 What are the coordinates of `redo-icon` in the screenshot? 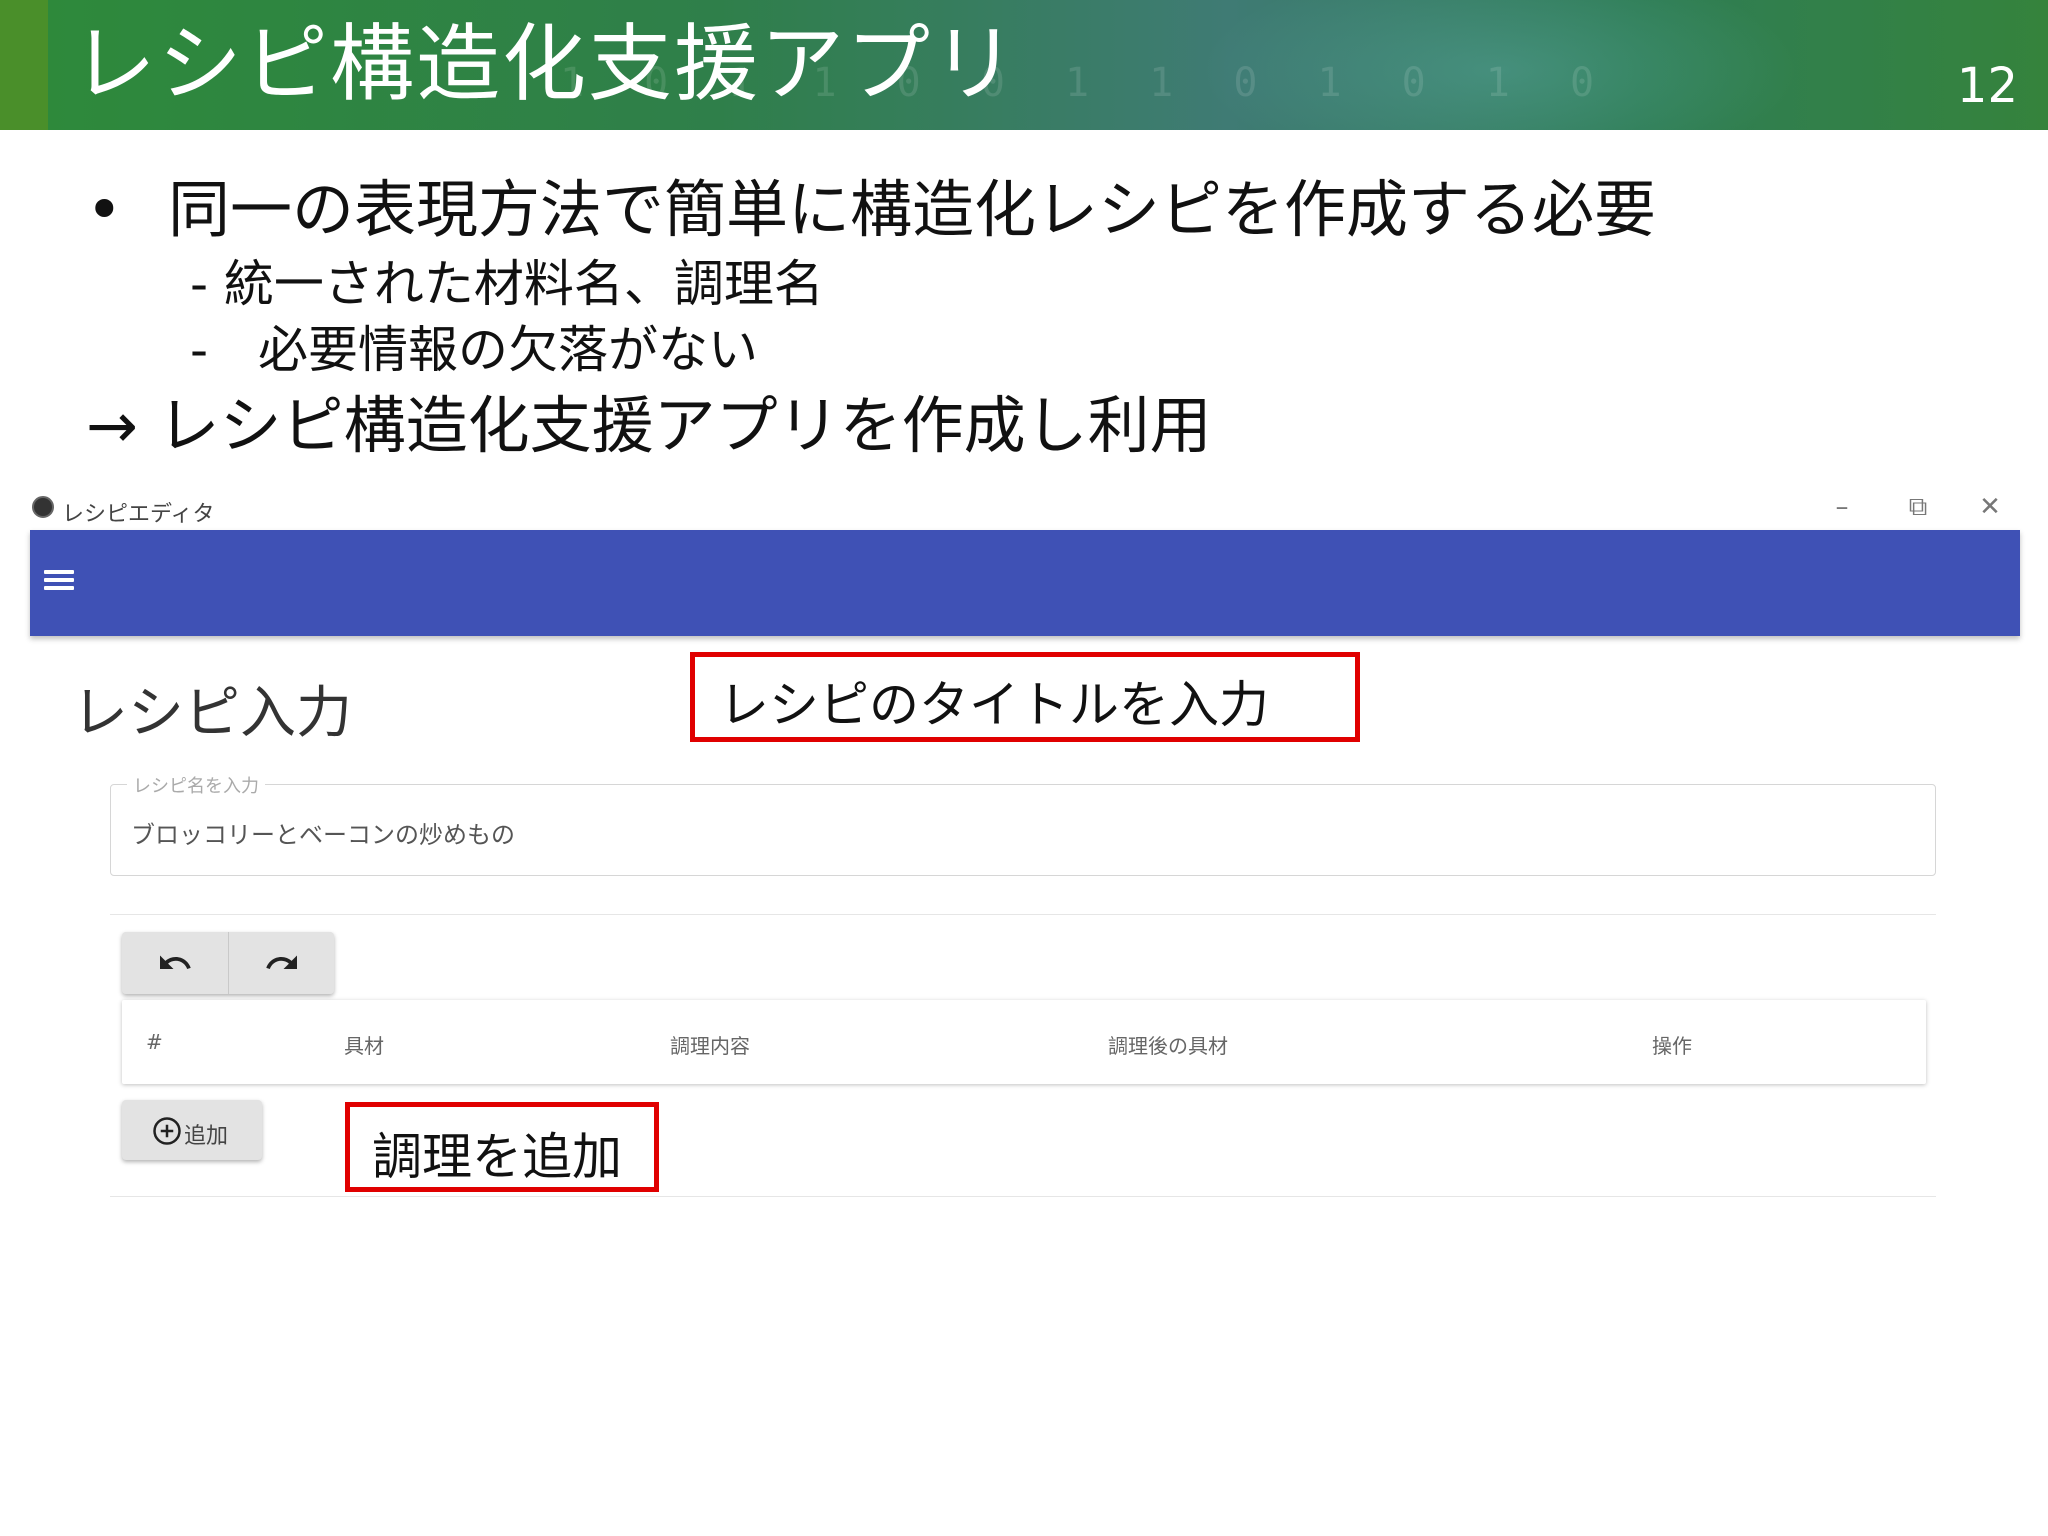 It's located at (281, 962).